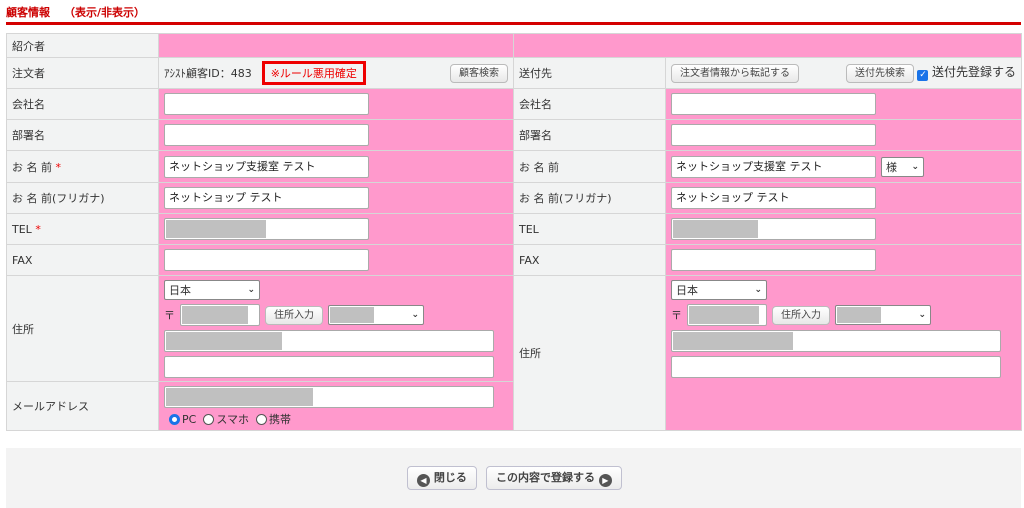  What do you see at coordinates (266, 229) in the screenshot?
I see `tel-input` at bounding box center [266, 229].